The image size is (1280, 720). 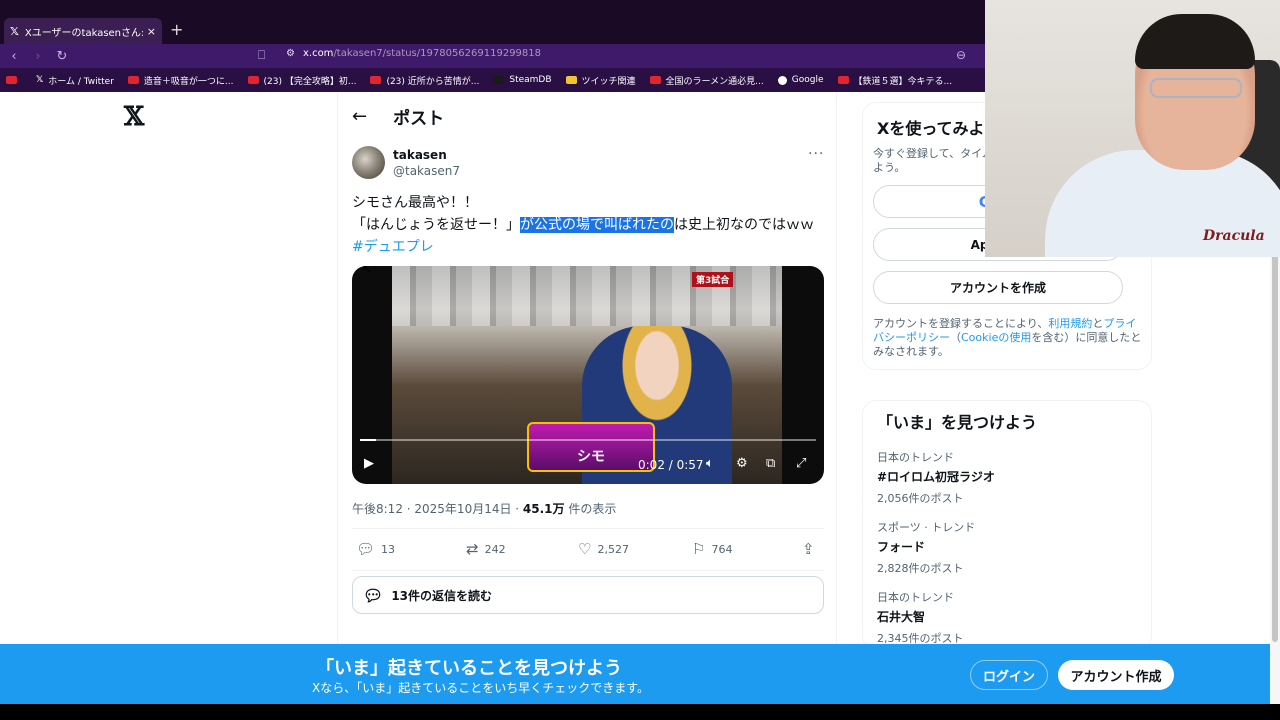 I want to click on trend-item: スポーツ · トレンド フォード 2,828件のポスト, so click(x=926, y=547).